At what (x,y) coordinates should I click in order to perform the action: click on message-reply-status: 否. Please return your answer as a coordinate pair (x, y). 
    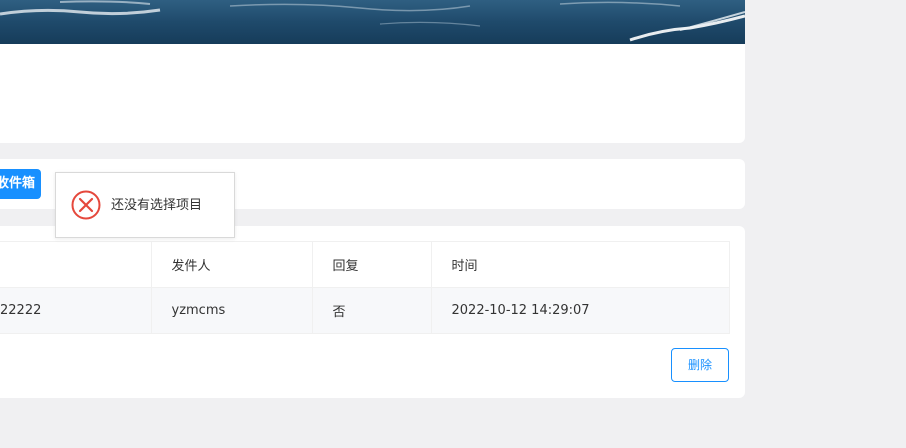
    Looking at the image, I should click on (371, 310).